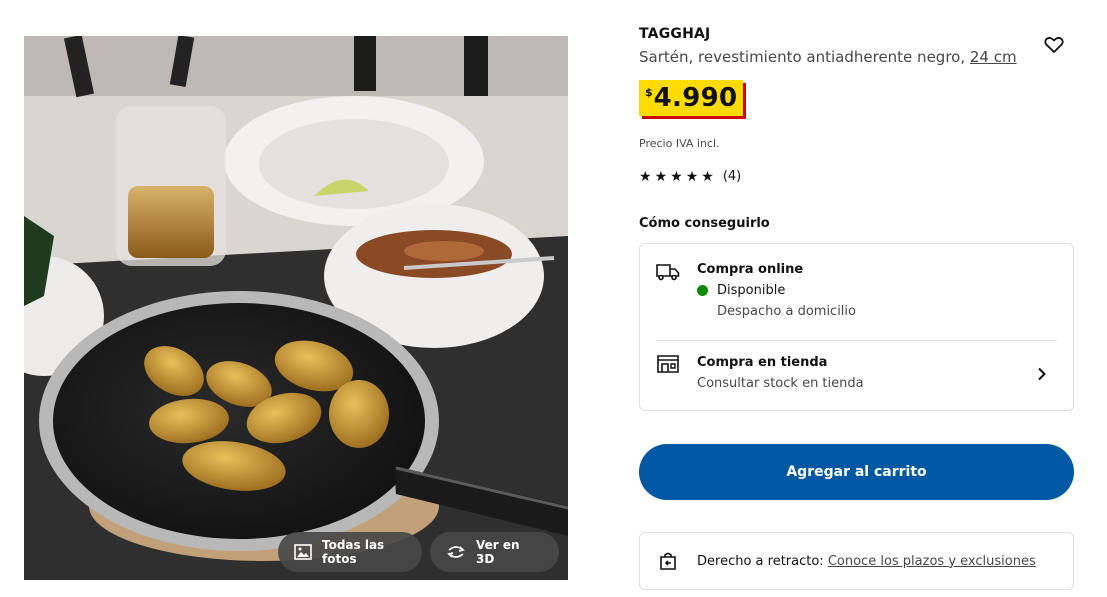 The height and width of the screenshot is (597, 1107). I want to click on status-dot, so click(702, 290).